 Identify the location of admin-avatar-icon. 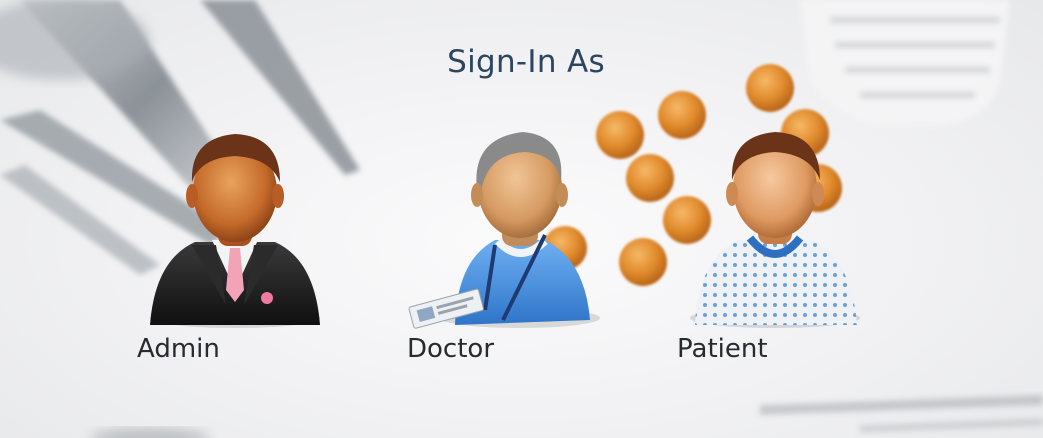
(235, 231).